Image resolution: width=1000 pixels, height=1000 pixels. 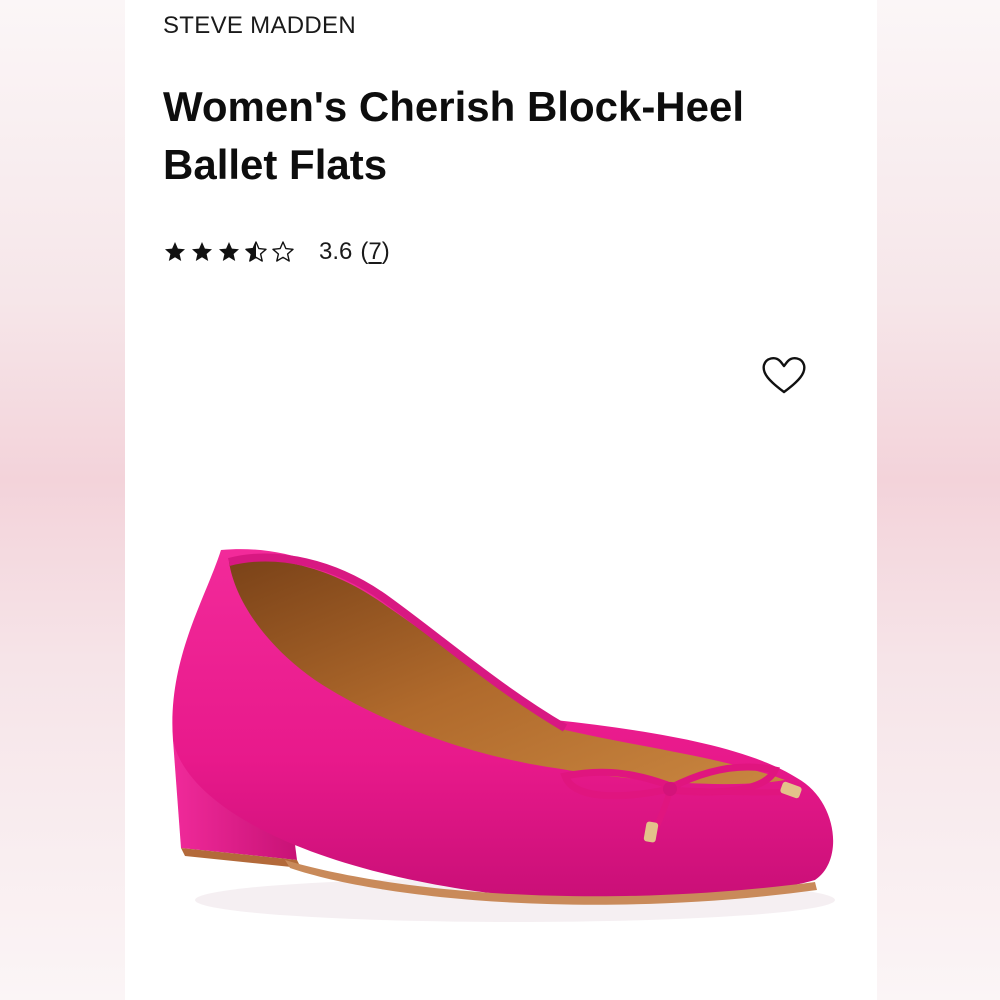 I want to click on rating-text: 3.6 ( 7 ), so click(x=354, y=252).